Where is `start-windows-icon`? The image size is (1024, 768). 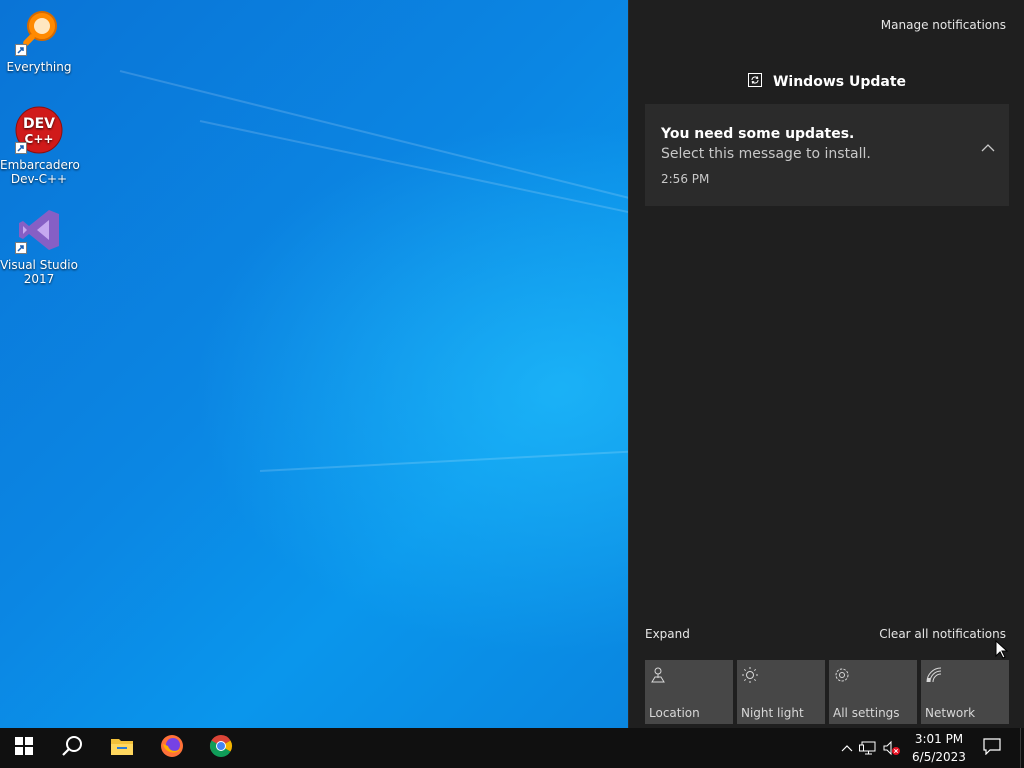 start-windows-icon is located at coordinates (24, 748).